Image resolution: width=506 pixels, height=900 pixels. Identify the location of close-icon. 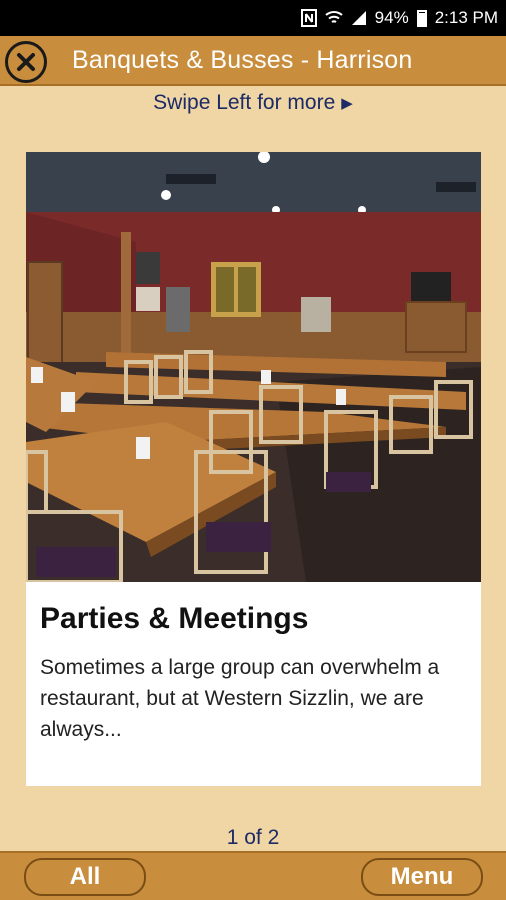
(26, 62).